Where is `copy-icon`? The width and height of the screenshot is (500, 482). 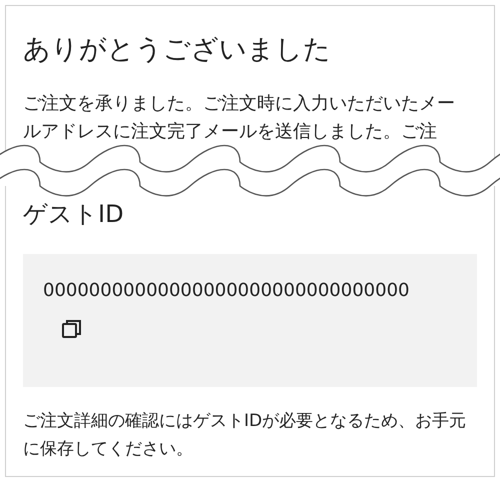
copy-icon is located at coordinates (72, 329).